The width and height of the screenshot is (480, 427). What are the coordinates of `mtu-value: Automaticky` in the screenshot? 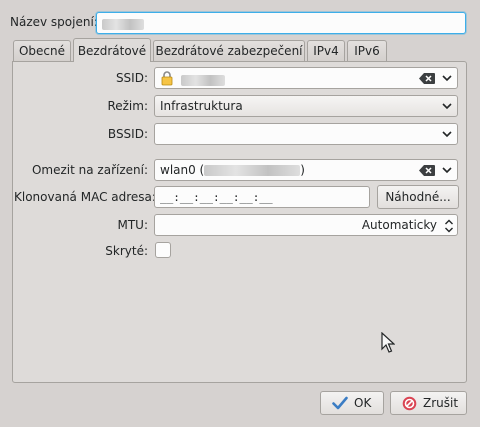 It's located at (399, 225).